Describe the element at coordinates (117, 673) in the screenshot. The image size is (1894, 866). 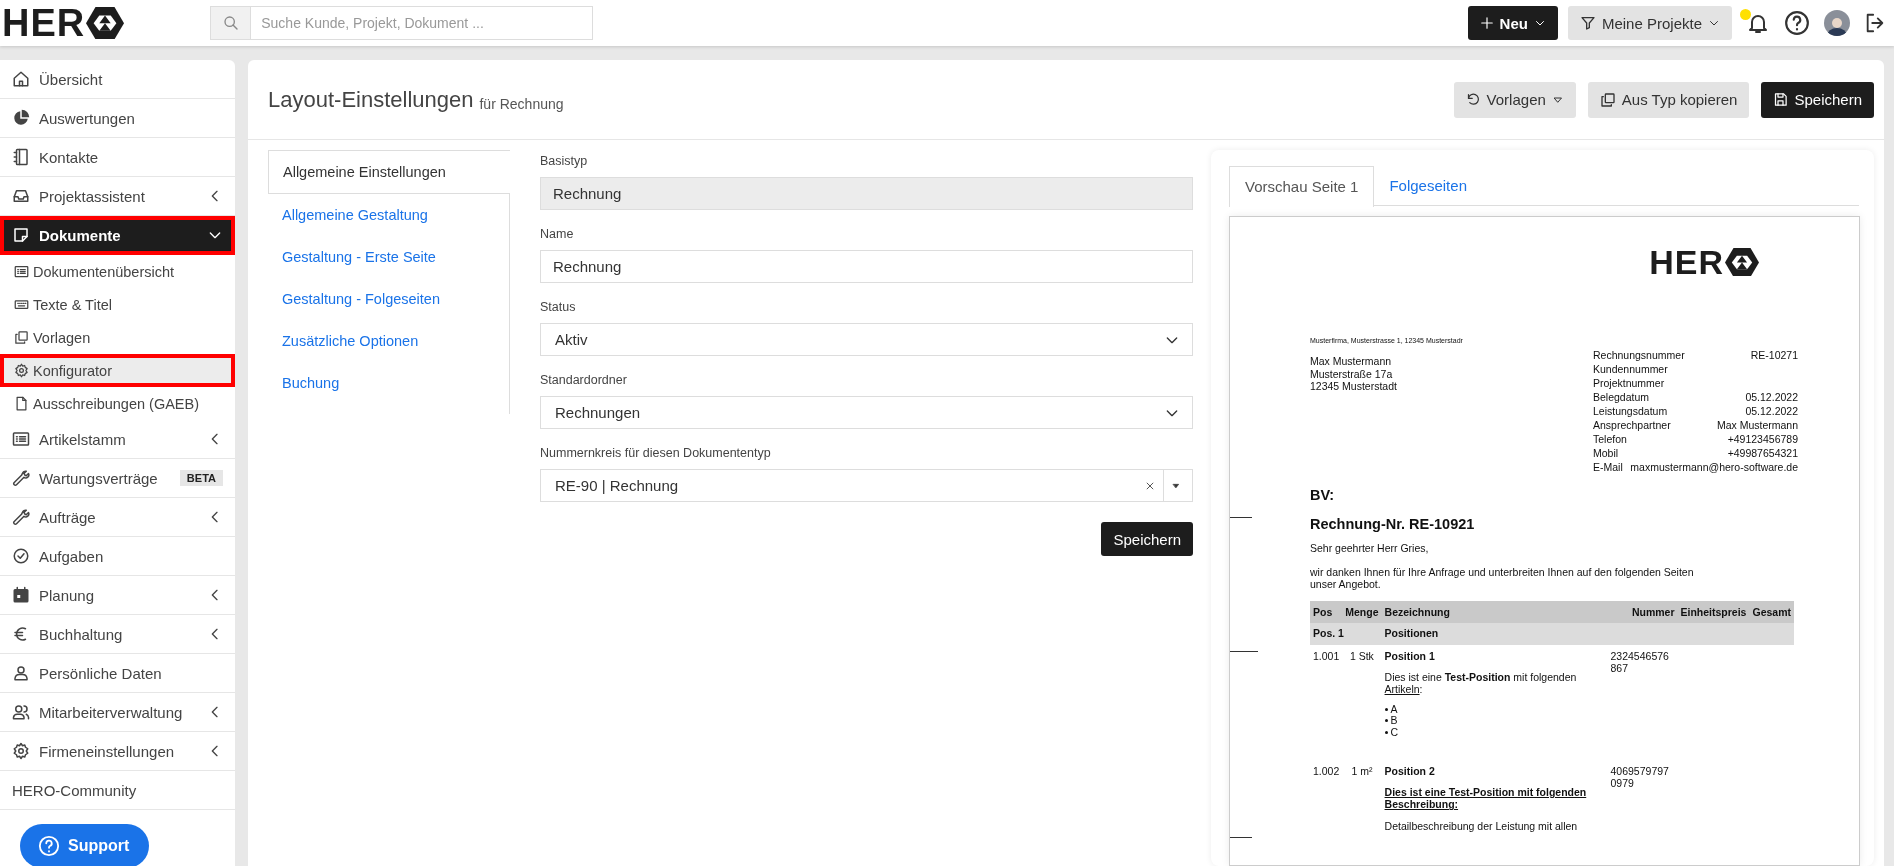
I see `sidebar-item: Persönliche Daten` at that location.